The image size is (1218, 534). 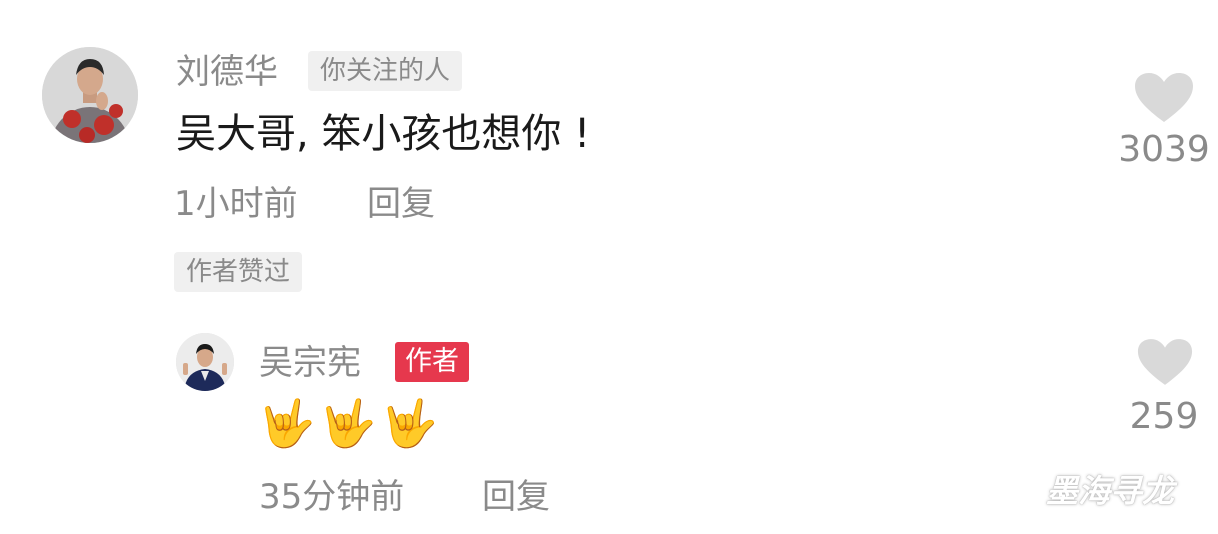 I want to click on reply-timestamp: 35分钟前, so click(x=332, y=497).